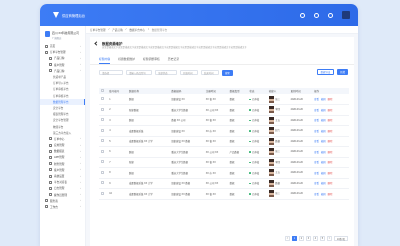 Image resolution: width=400 pixels, height=246 pixels. Describe the element at coordinates (186, 99) in the screenshot. I see `table-cell: 组织建设 XX` at that location.